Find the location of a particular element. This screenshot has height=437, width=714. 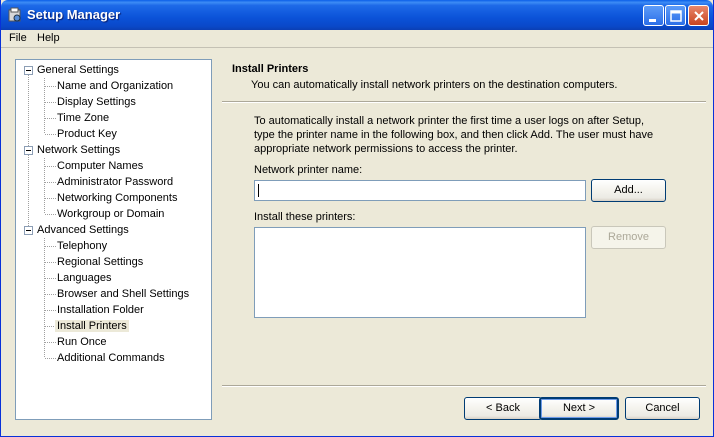

window-title: Setup Manager is located at coordinates (74, 14).